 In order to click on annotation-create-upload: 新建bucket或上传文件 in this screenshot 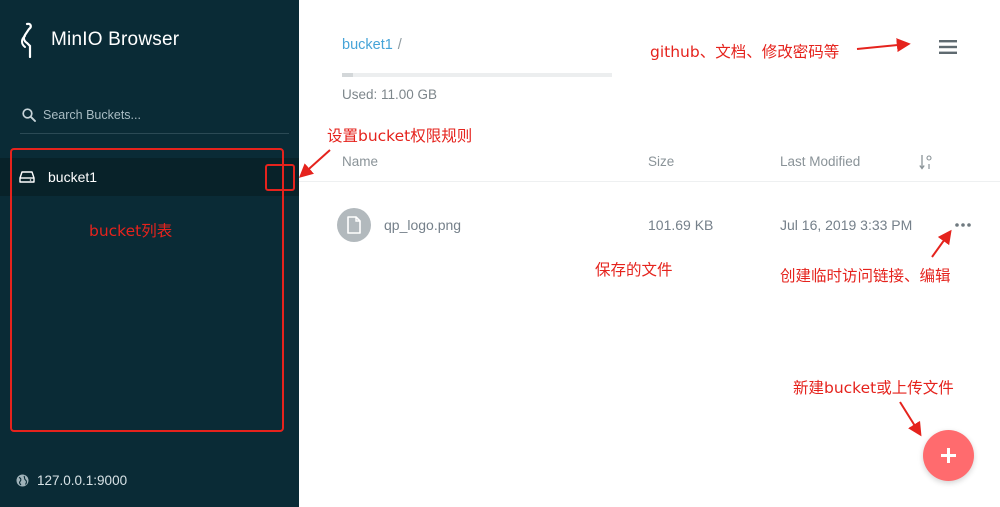, I will do `click(873, 388)`.